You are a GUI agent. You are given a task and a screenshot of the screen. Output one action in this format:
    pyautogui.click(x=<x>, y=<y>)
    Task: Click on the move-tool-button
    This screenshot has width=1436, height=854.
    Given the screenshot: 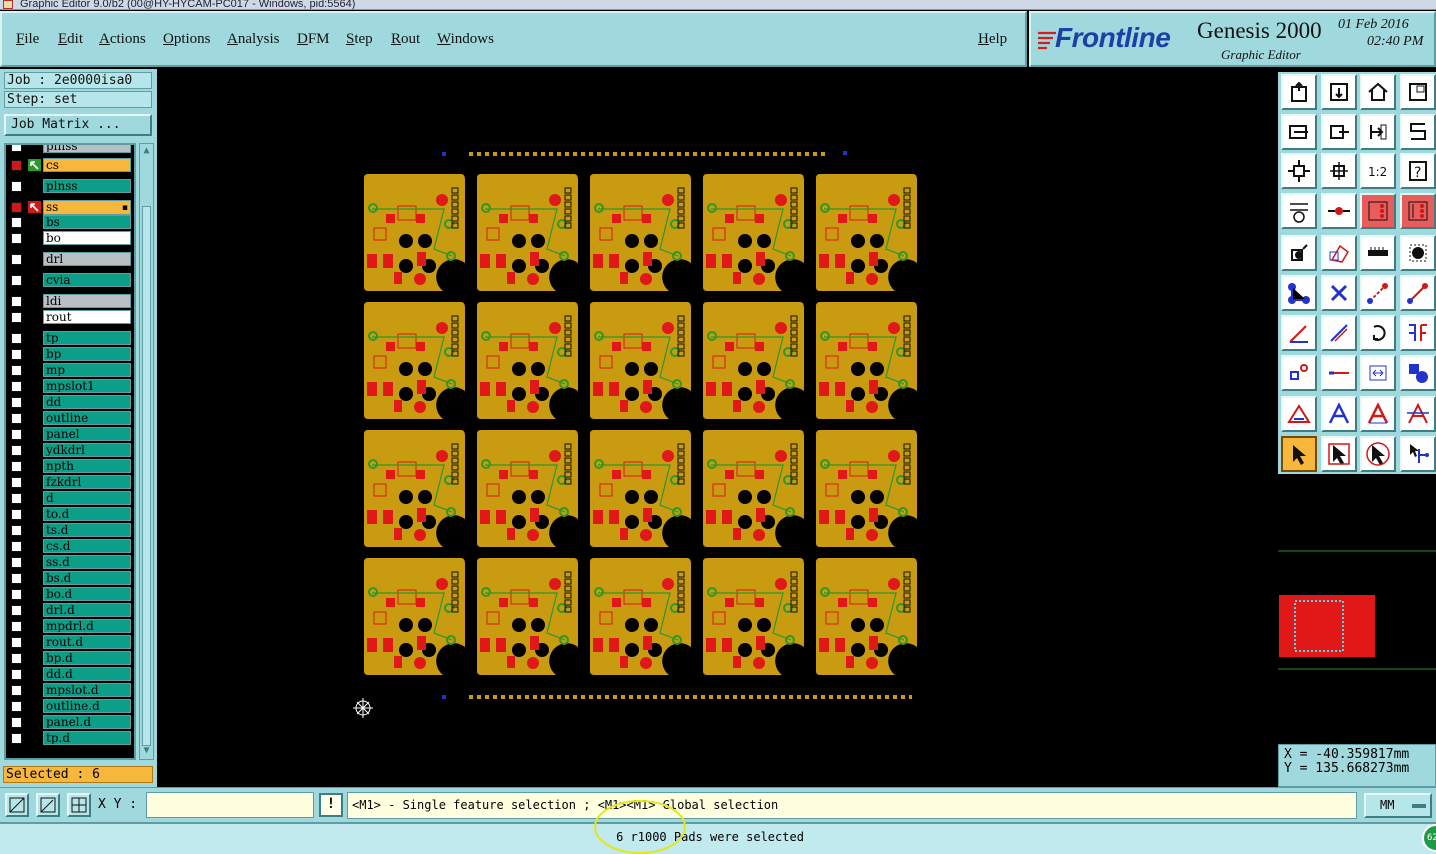 What is the action you would take?
    pyautogui.click(x=1378, y=293)
    